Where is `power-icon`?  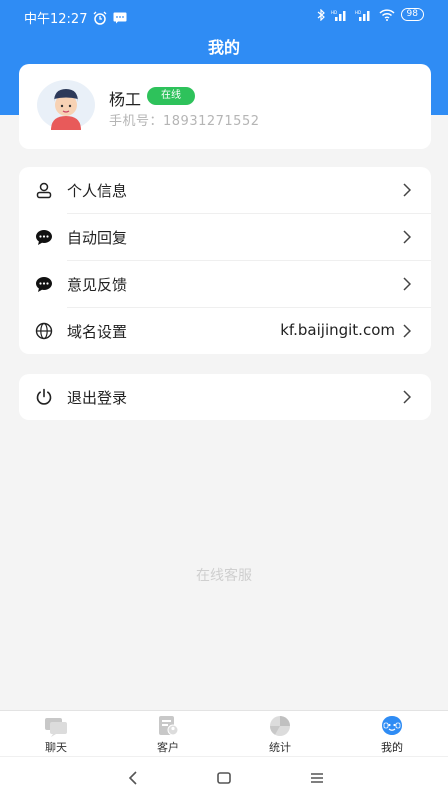
power-icon is located at coordinates (44, 396).